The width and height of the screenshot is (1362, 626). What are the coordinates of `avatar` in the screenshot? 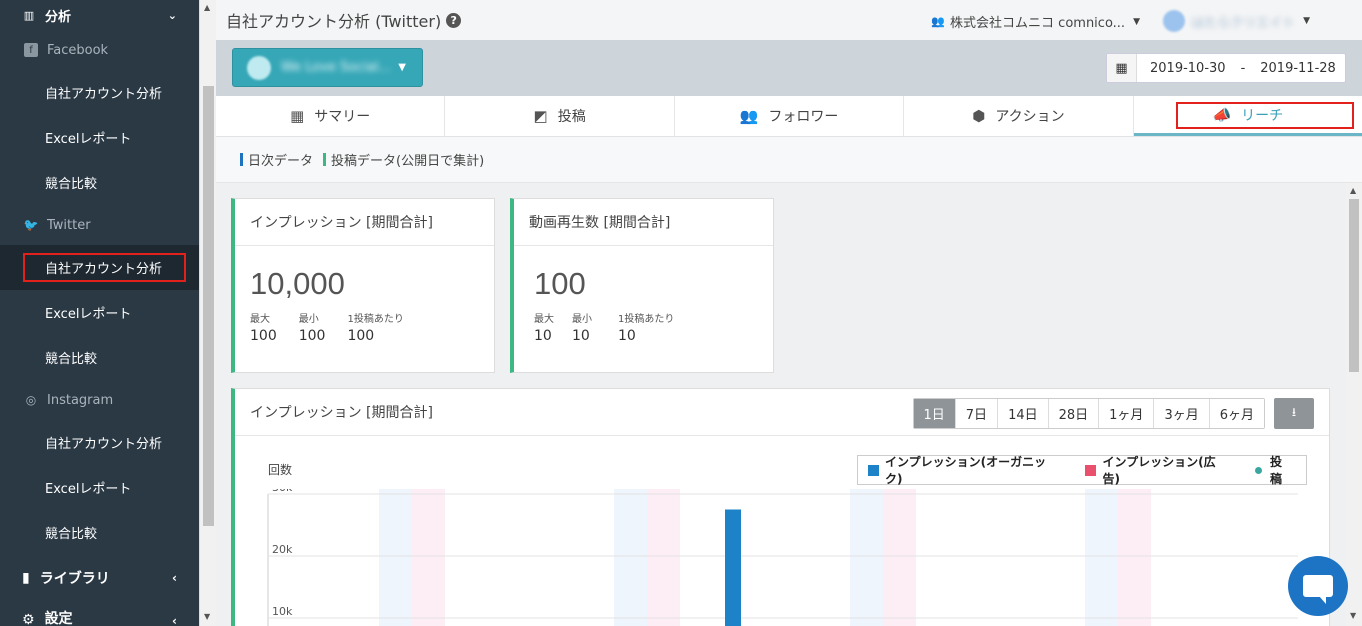 It's located at (1174, 21).